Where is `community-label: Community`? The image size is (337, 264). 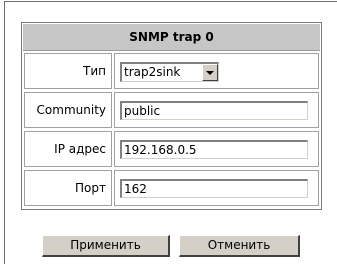 community-label: Community is located at coordinates (68, 110).